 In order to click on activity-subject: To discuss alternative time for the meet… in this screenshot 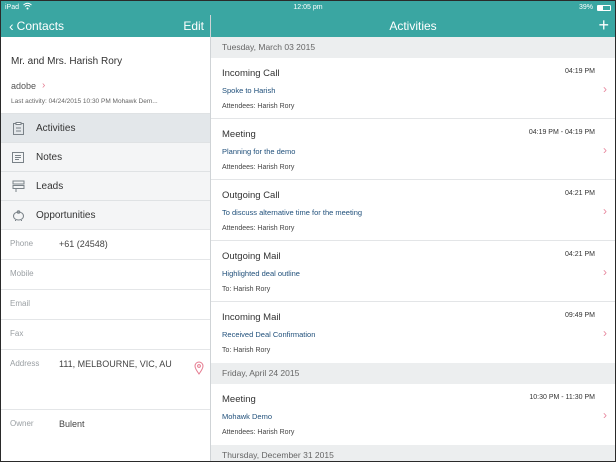, I will do `click(292, 212)`.